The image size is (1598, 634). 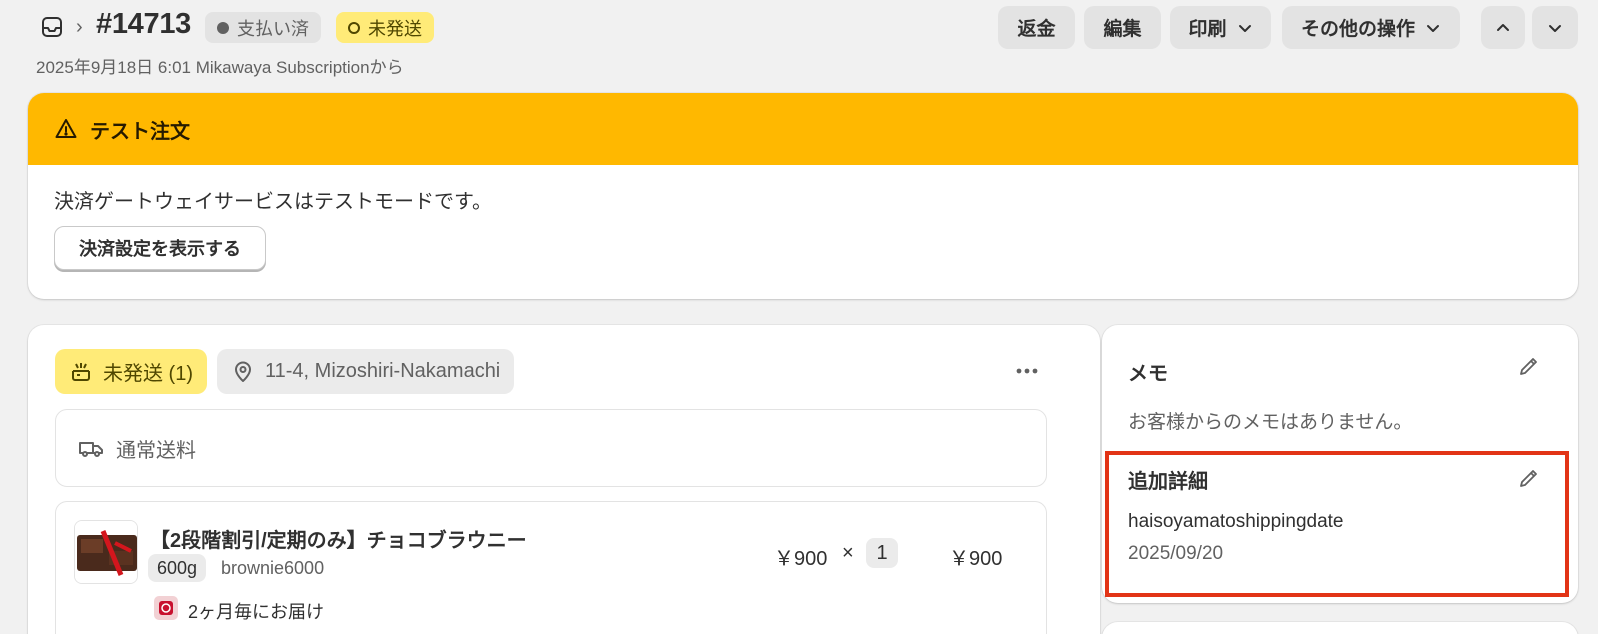 I want to click on fulfillment-status-label: 未発送, so click(x=395, y=28).